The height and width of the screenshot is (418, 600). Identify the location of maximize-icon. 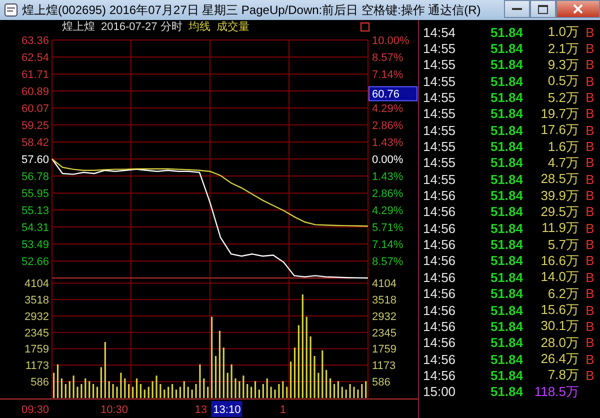
(543, 9).